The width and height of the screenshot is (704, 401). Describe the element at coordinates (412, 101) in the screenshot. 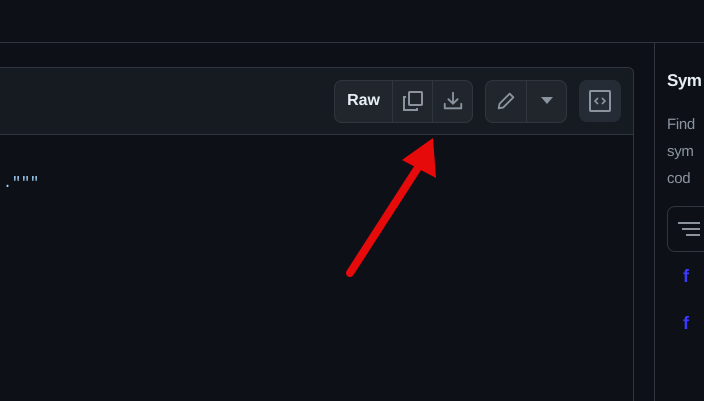

I see `copy-icon` at that location.